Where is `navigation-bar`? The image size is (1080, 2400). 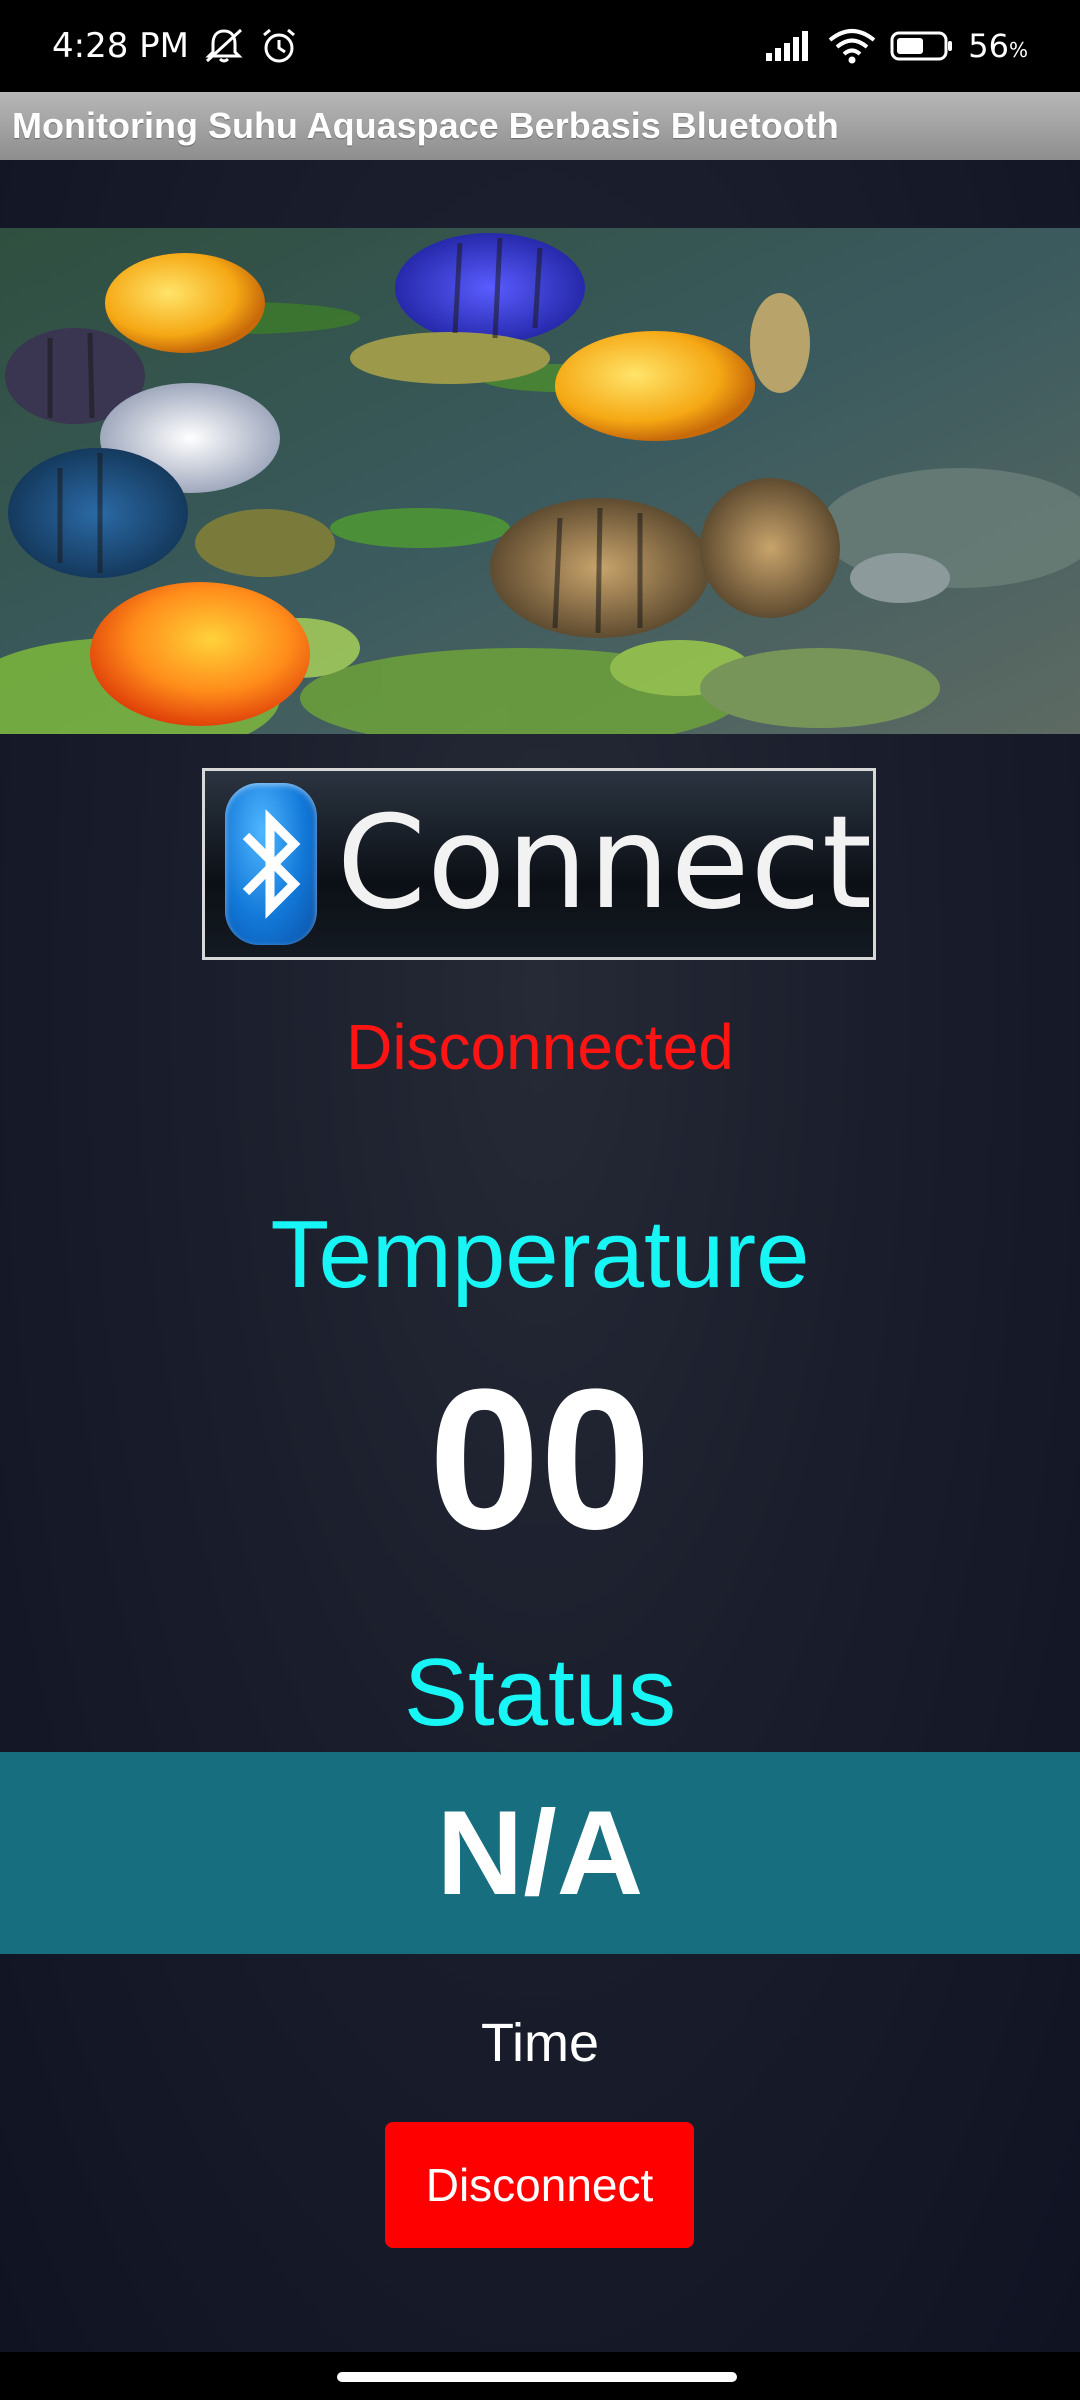 navigation-bar is located at coordinates (540, 2376).